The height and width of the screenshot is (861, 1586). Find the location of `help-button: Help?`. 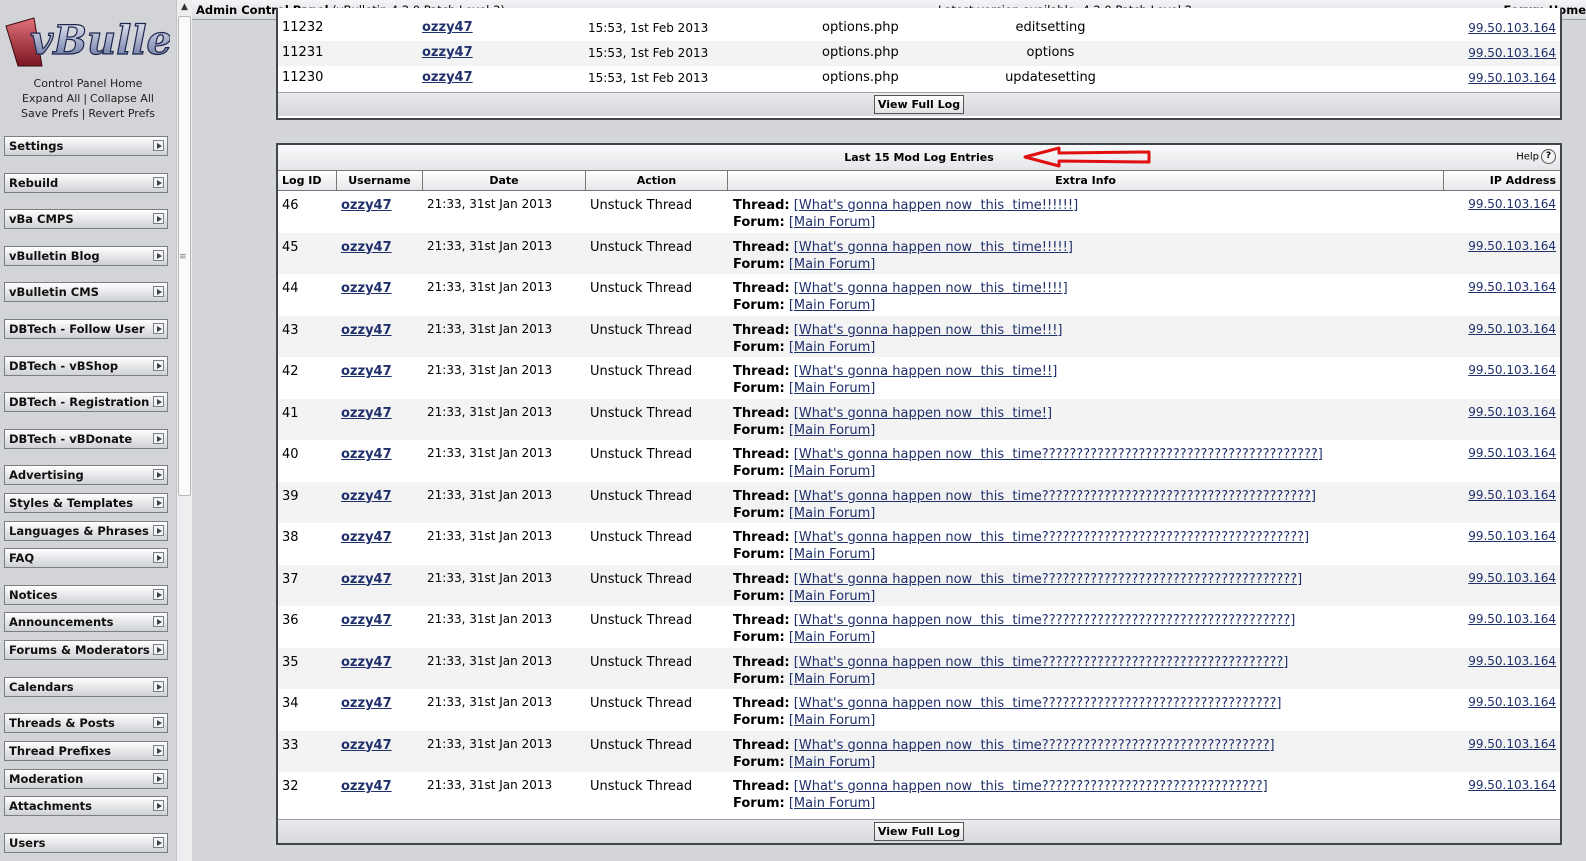

help-button: Help? is located at coordinates (1536, 157).